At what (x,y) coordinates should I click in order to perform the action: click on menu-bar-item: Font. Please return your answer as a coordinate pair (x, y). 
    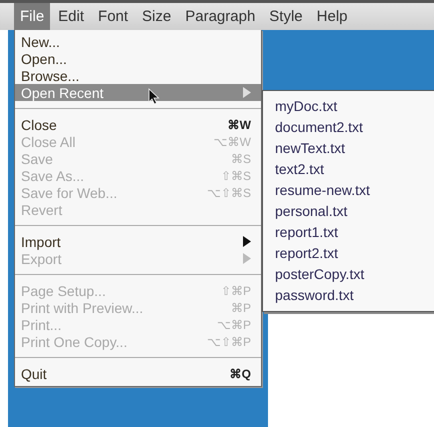
    Looking at the image, I should click on (113, 16).